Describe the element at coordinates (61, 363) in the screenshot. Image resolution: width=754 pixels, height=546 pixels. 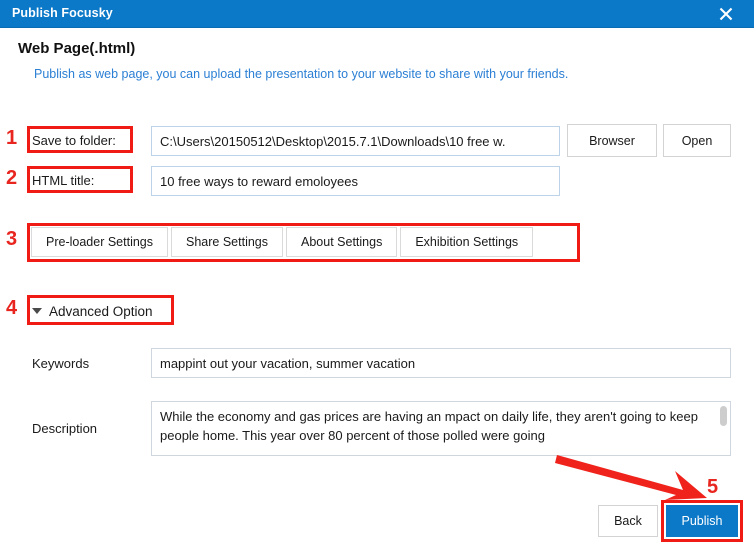
I see `keywords-label: Keywords` at that location.